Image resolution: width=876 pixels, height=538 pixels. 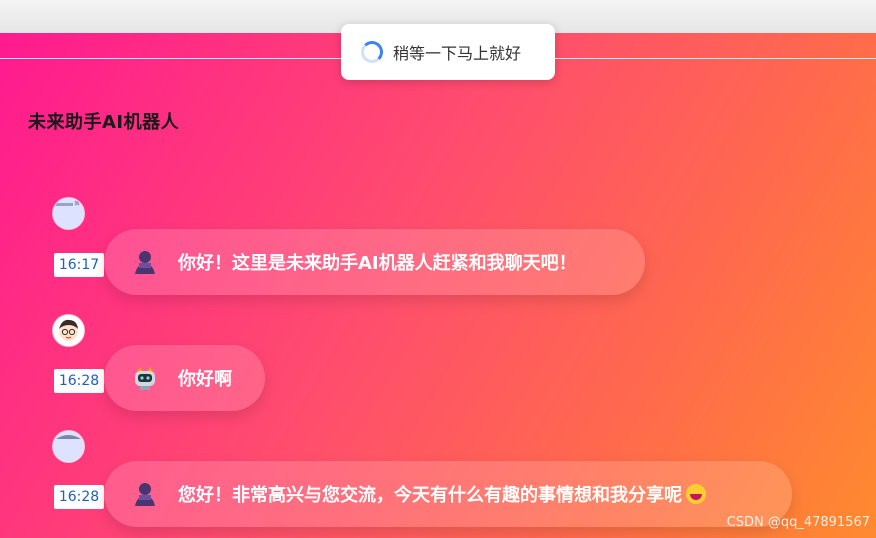 I want to click on page-title: 未来助手AI机器人, so click(x=104, y=122).